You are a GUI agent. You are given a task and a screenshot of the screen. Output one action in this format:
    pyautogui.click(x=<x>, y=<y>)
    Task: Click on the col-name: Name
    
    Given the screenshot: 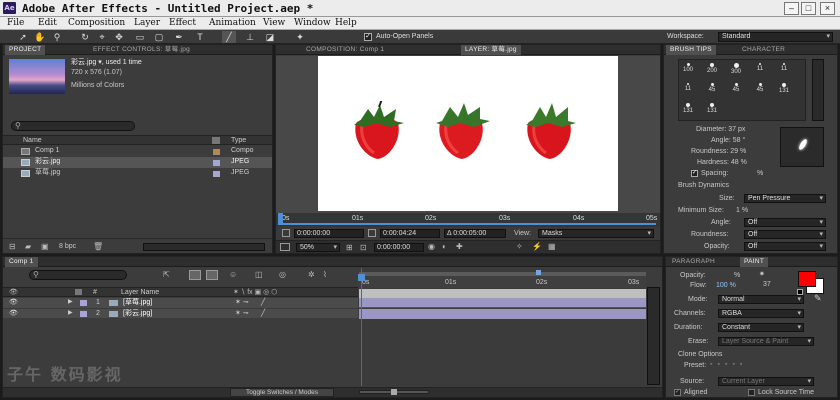 What is the action you would take?
    pyautogui.click(x=32, y=140)
    